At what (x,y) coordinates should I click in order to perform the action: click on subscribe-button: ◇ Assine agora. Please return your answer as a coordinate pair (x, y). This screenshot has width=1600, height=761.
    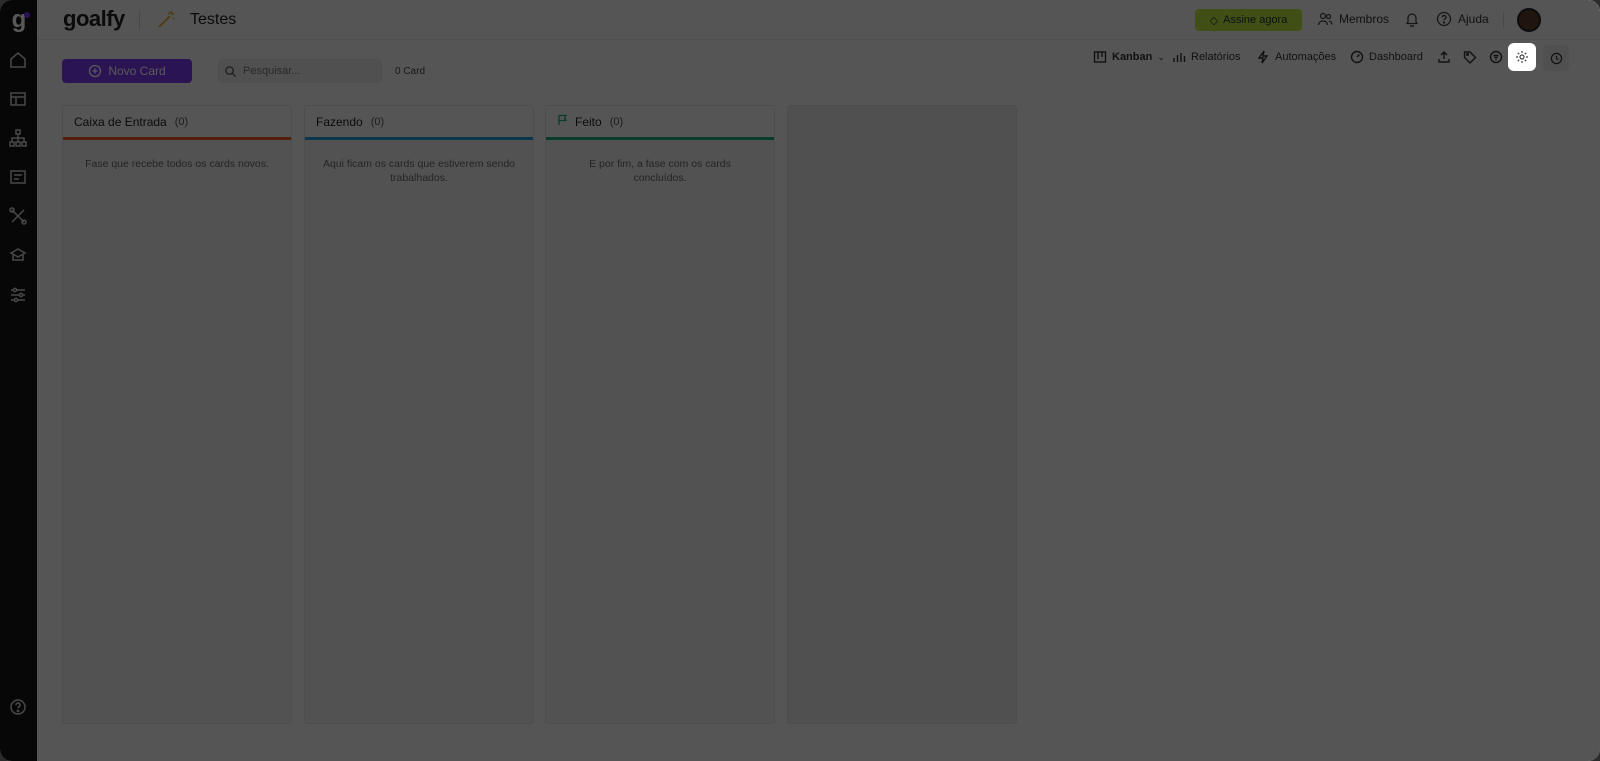
    Looking at the image, I should click on (1248, 20).